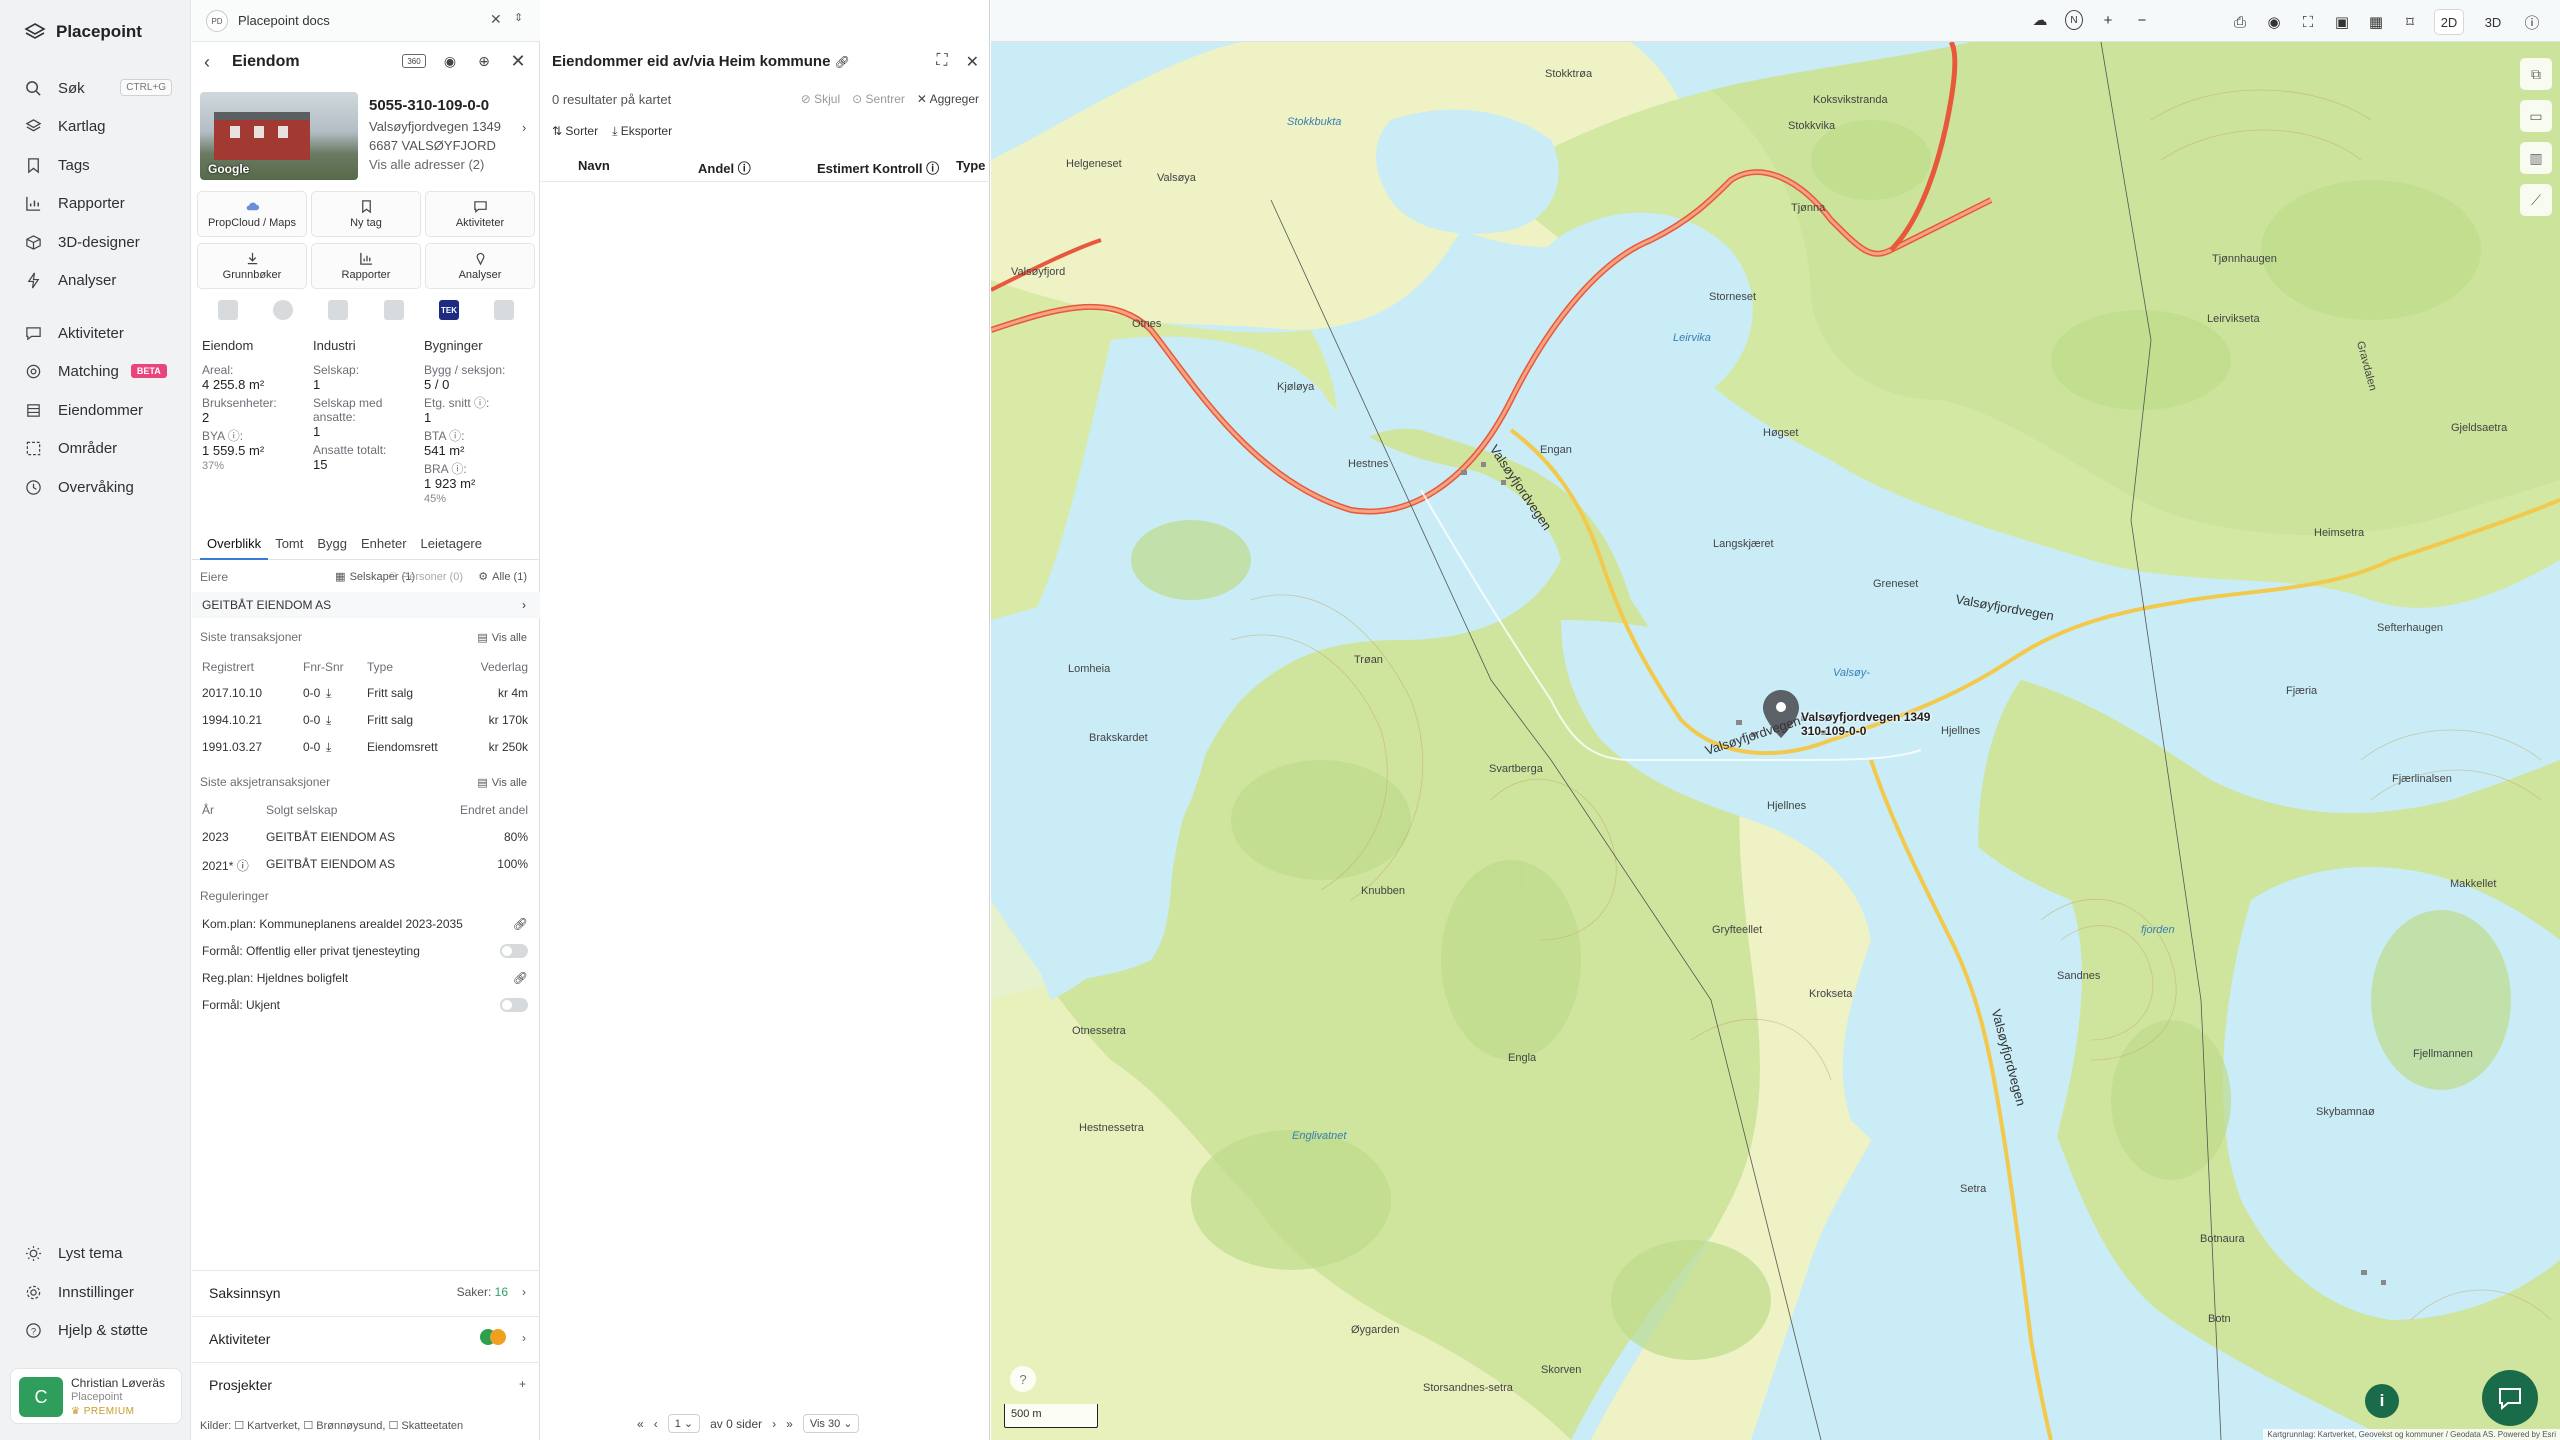 The height and width of the screenshot is (1440, 2560). I want to click on nav-item-analyser: Analyser, so click(104, 280).